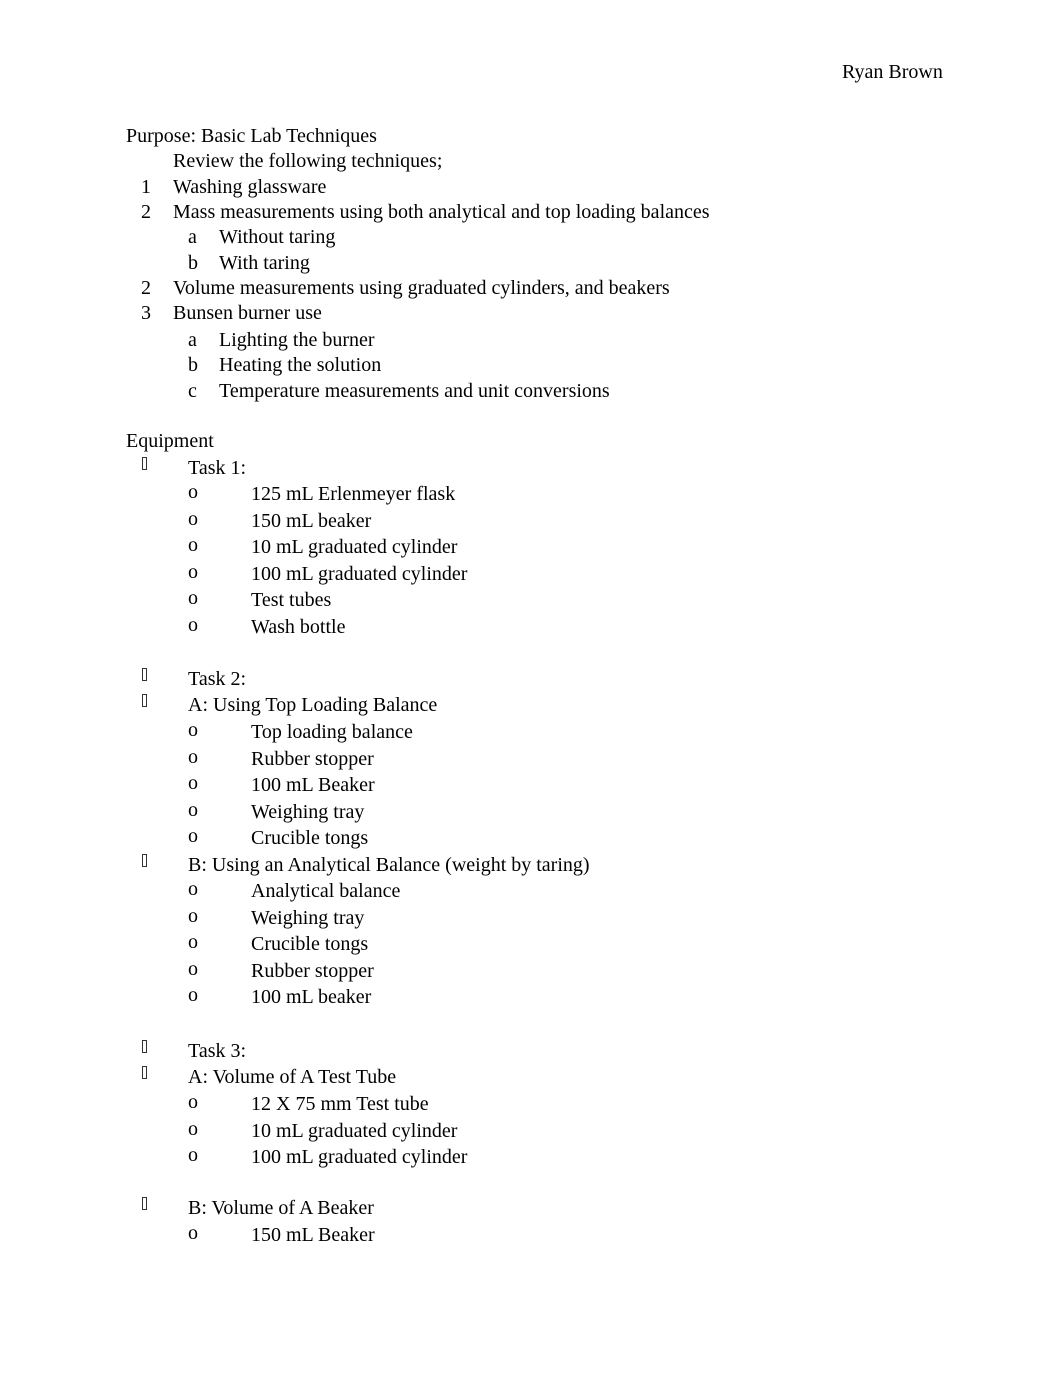 The height and width of the screenshot is (1377, 1062). I want to click on task-label: Task 3:, so click(217, 1051).